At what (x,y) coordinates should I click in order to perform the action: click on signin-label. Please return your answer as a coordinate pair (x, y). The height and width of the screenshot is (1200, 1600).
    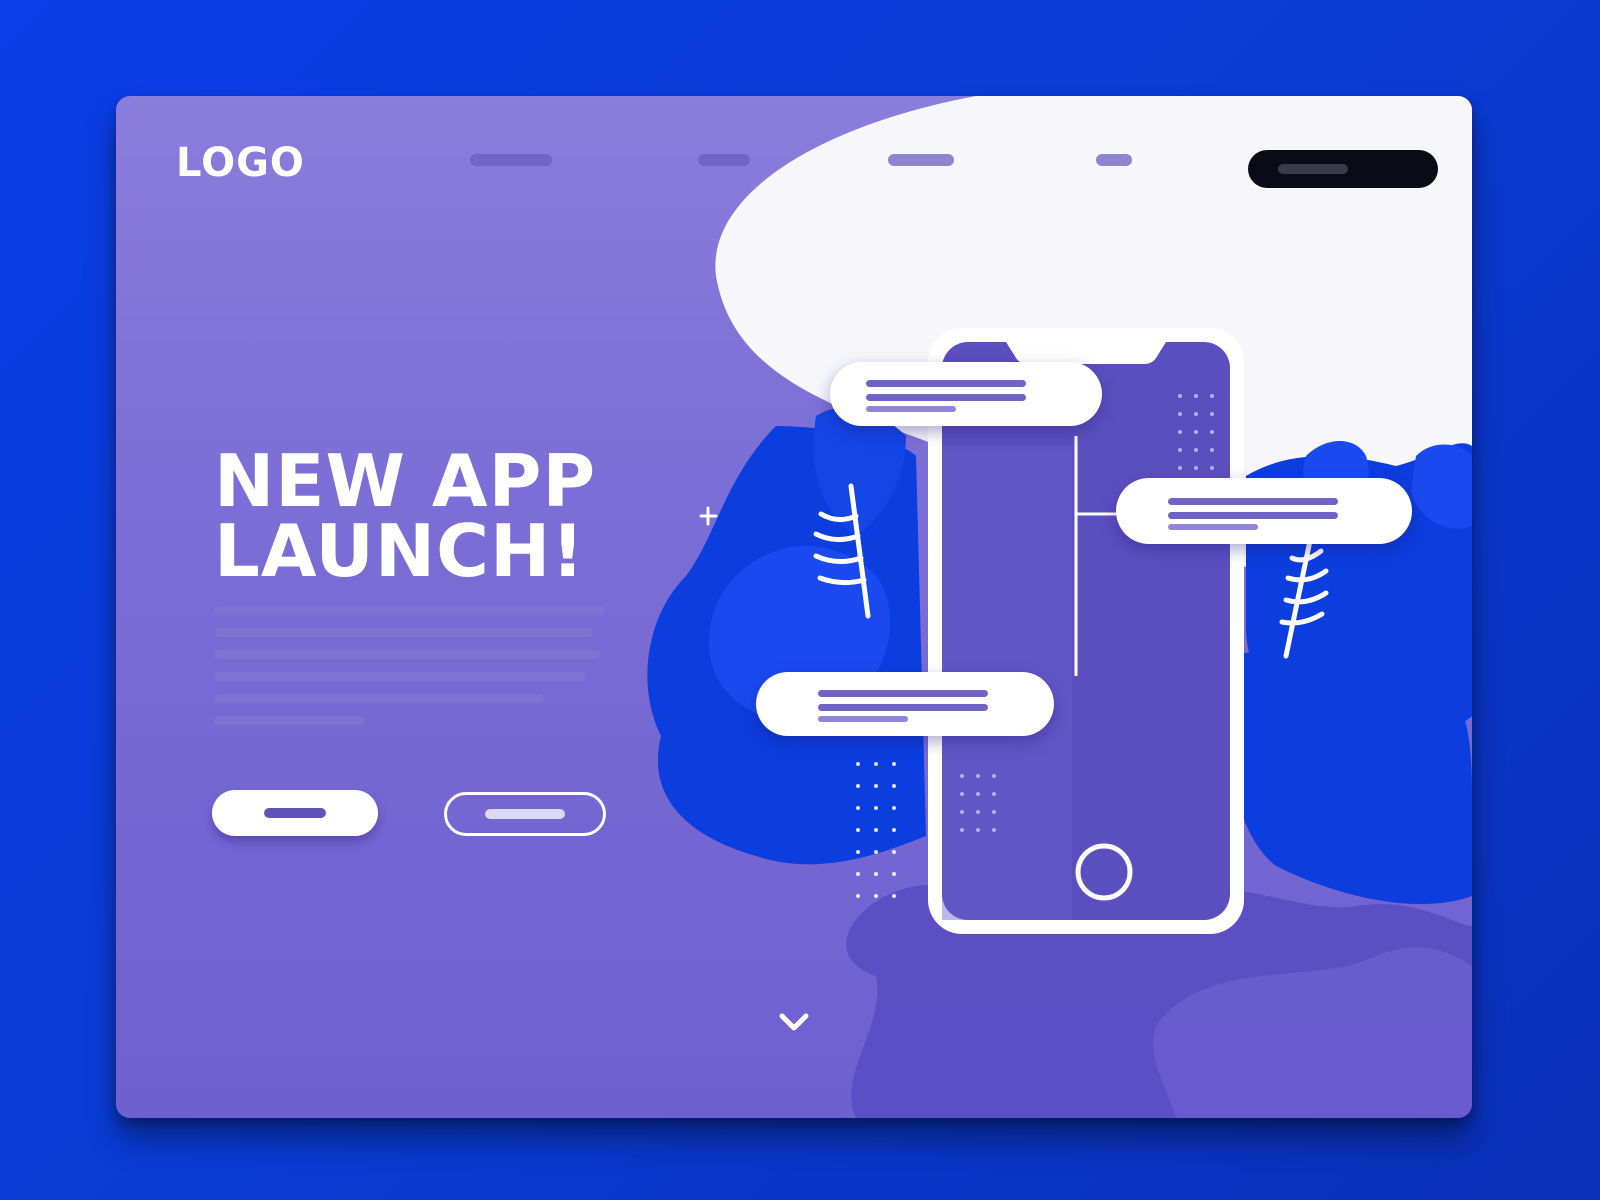
    Looking at the image, I should click on (1313, 169).